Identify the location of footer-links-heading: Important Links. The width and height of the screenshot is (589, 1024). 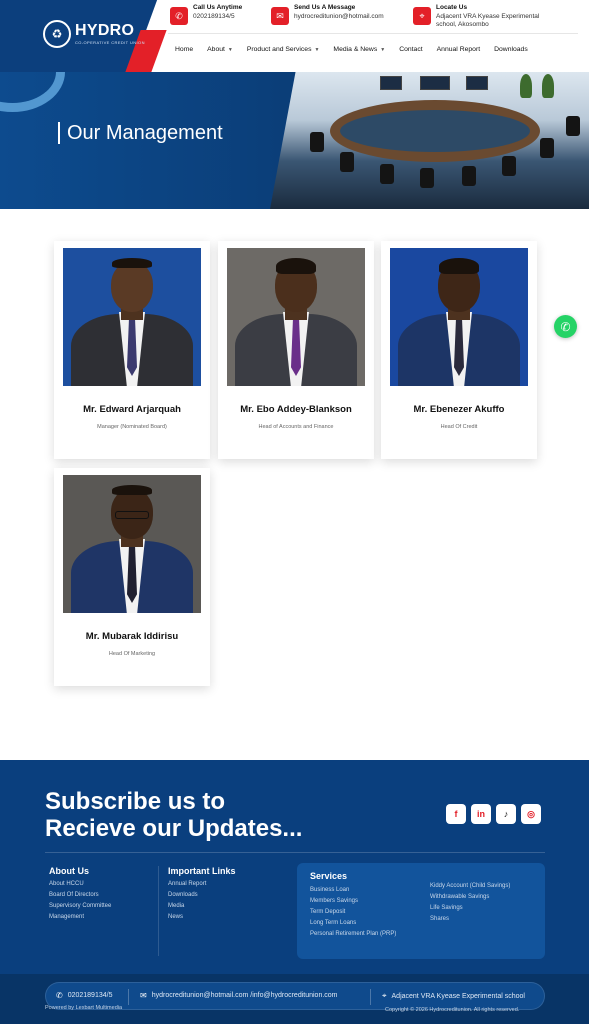
(202, 871).